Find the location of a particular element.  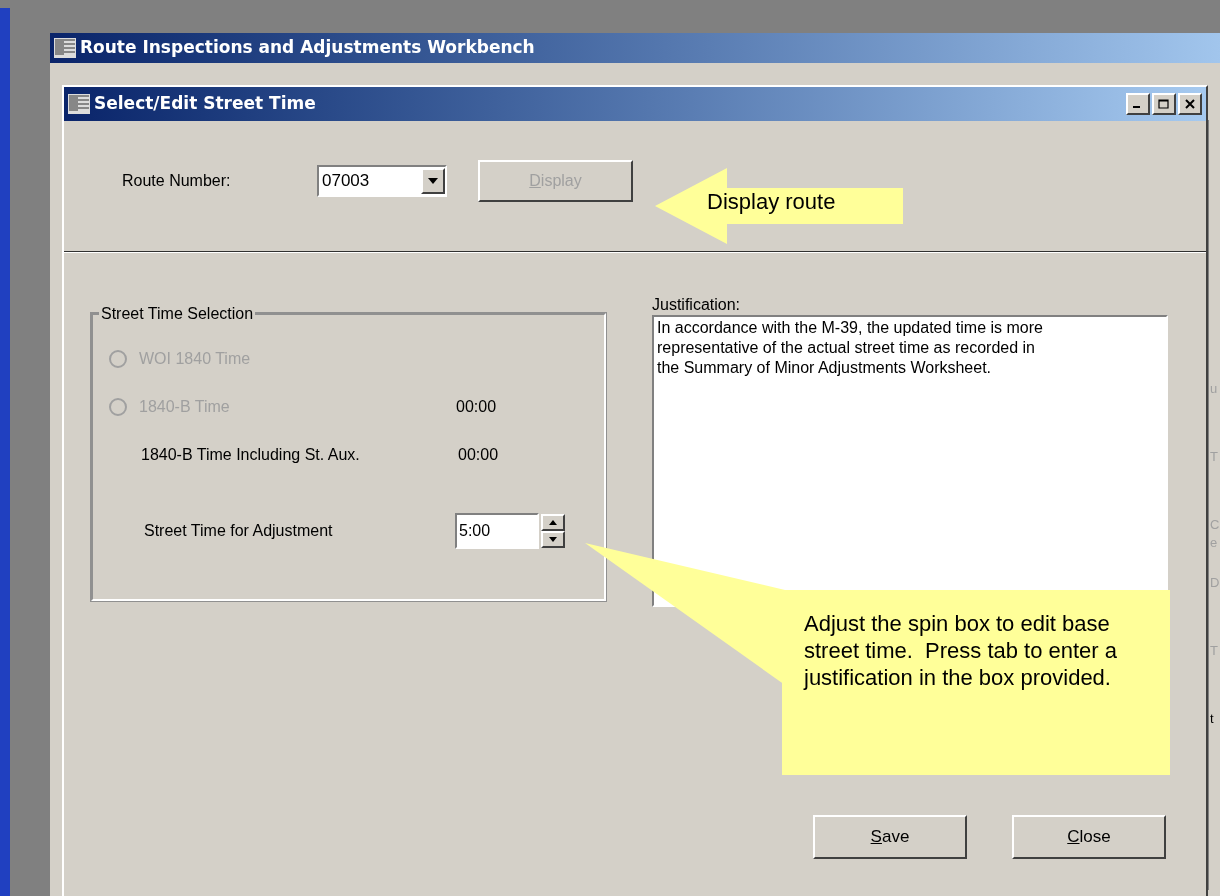

spin-down-icon is located at coordinates (553, 539).